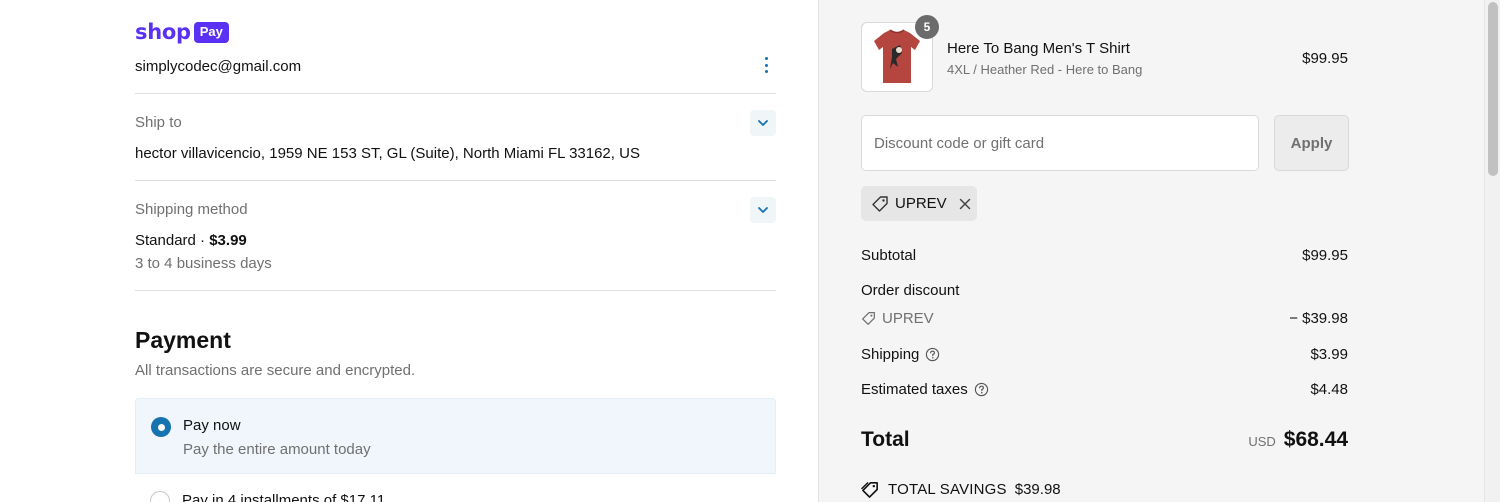  Describe the element at coordinates (1315, 439) in the screenshot. I see `total-amount: $68.44` at that location.